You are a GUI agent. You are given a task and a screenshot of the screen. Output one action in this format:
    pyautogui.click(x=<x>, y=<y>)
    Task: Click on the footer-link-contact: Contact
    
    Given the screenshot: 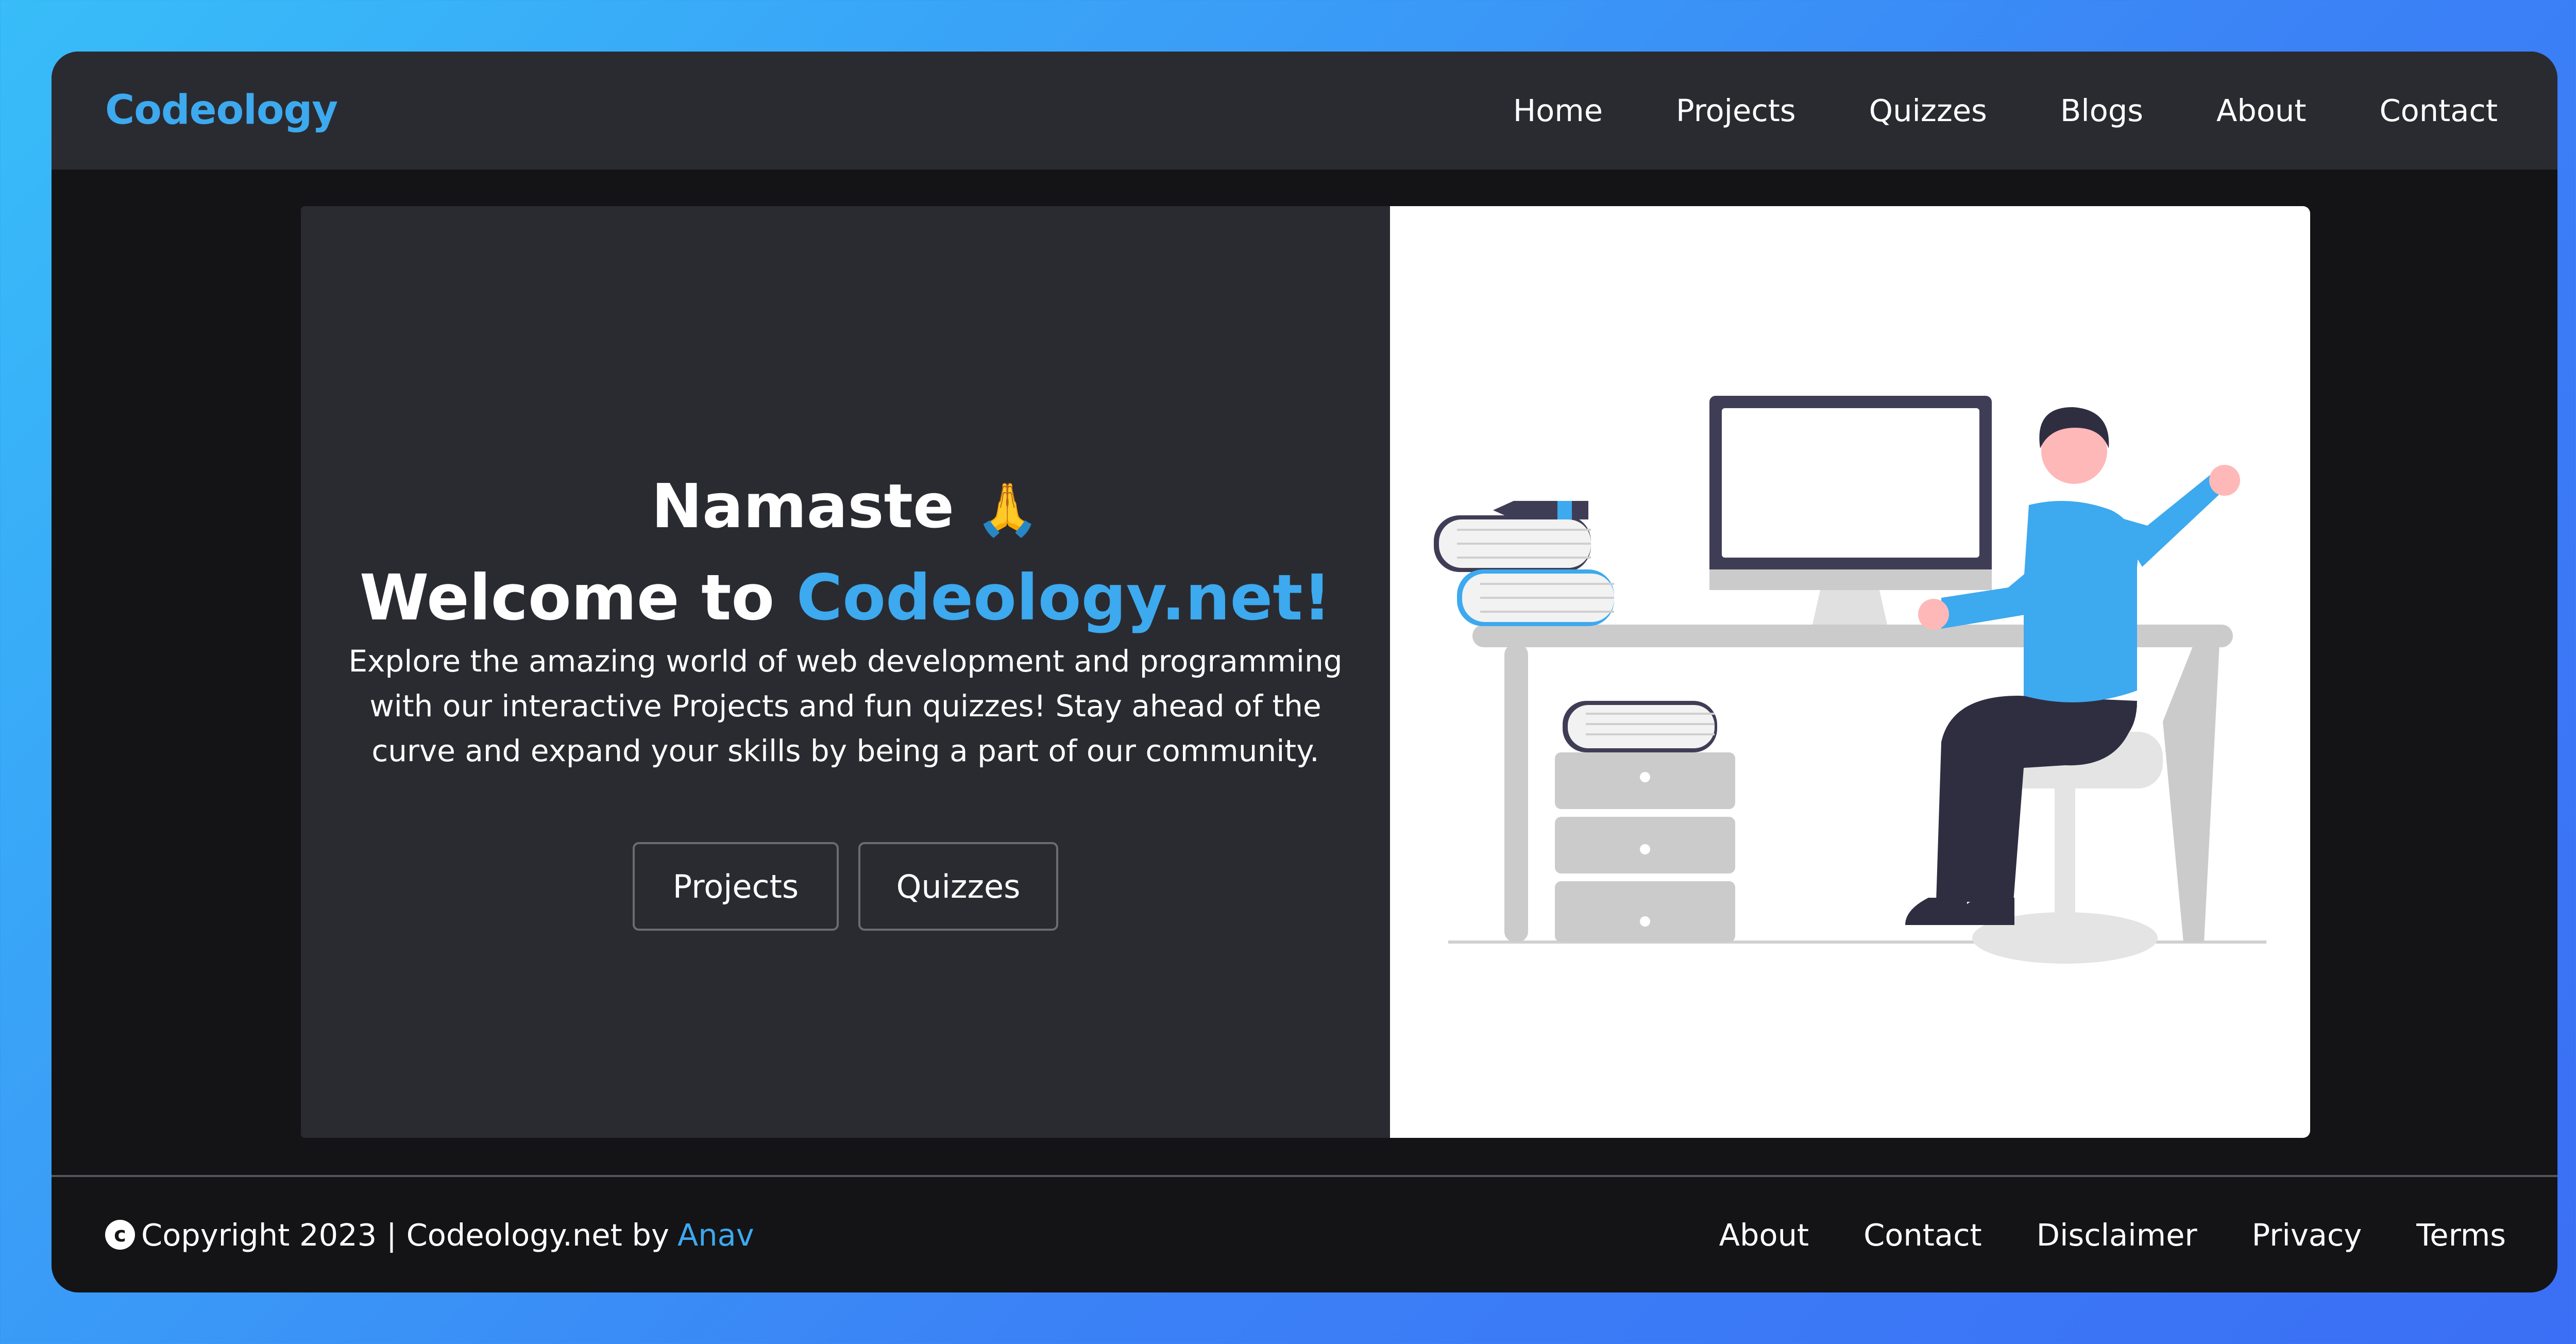 What is the action you would take?
    pyautogui.click(x=1922, y=1235)
    